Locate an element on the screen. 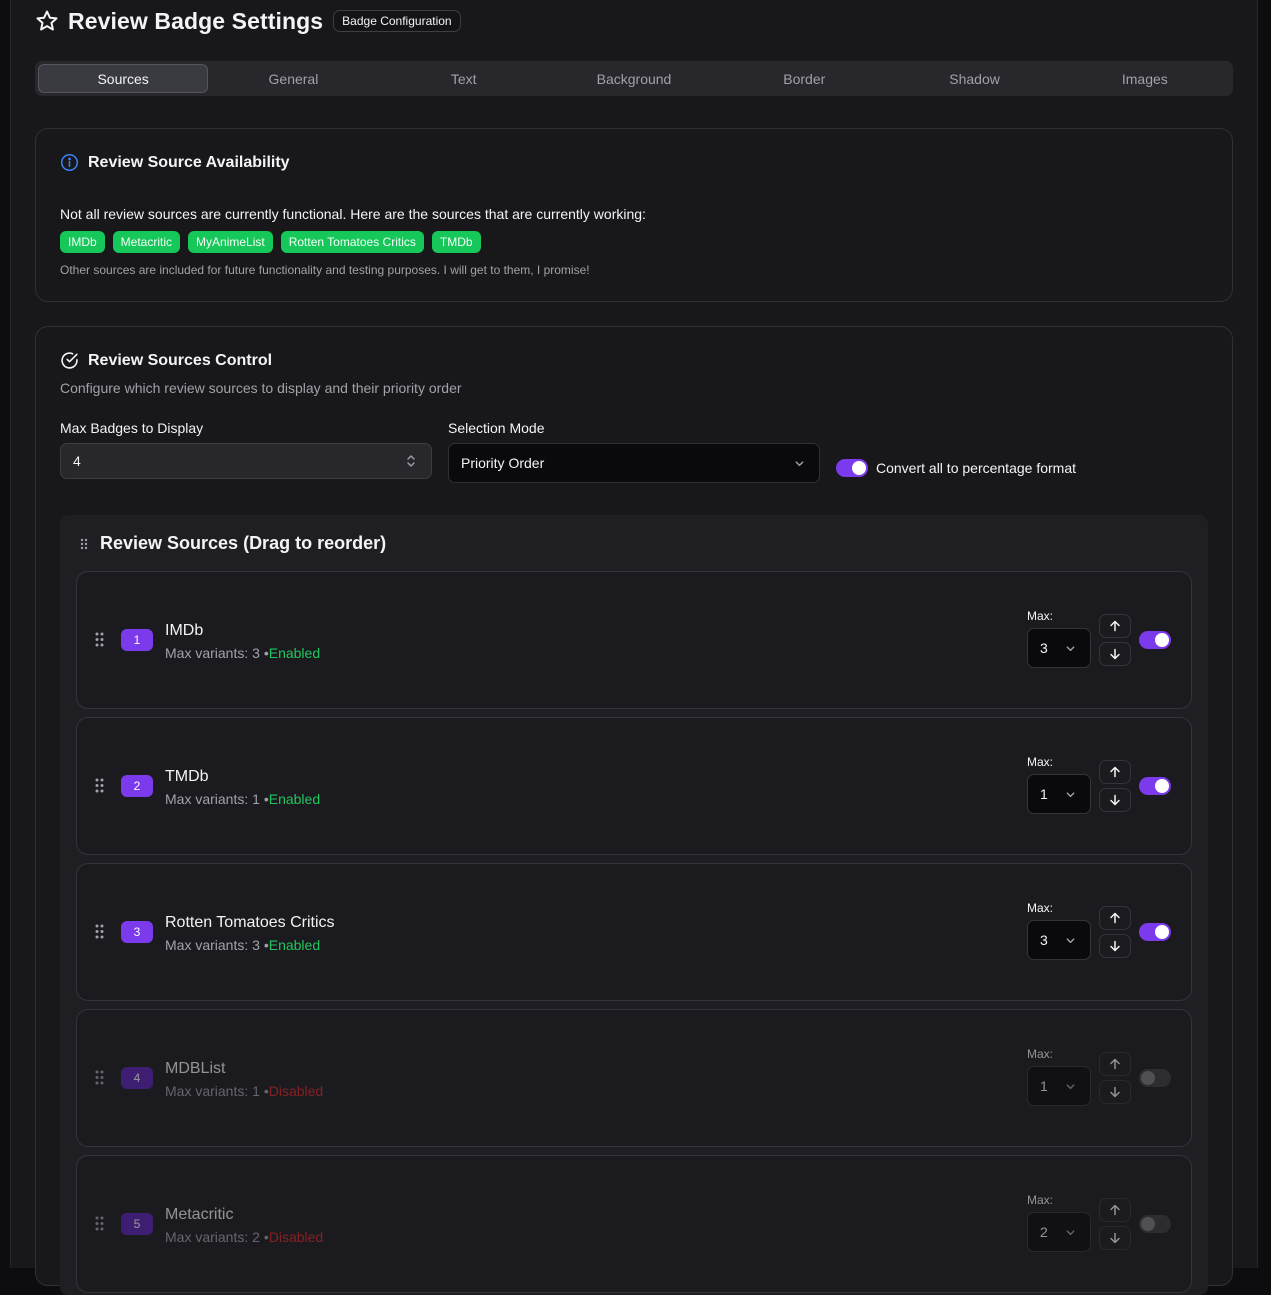  source-chip: Rotten Tomatoes Critics is located at coordinates (352, 242).